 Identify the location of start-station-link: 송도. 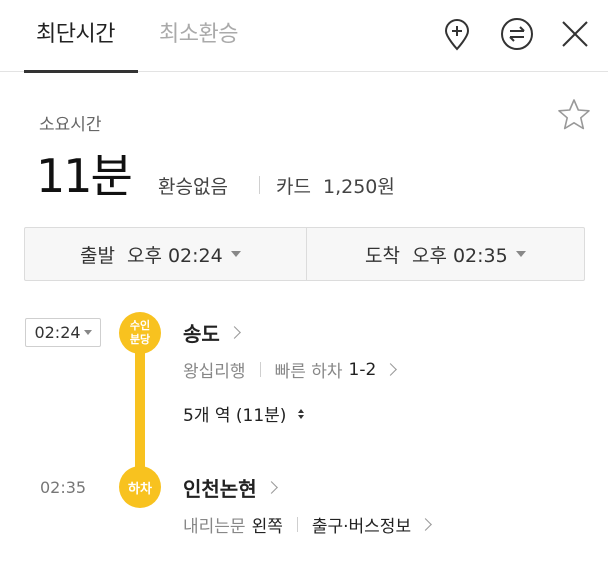
(212, 332).